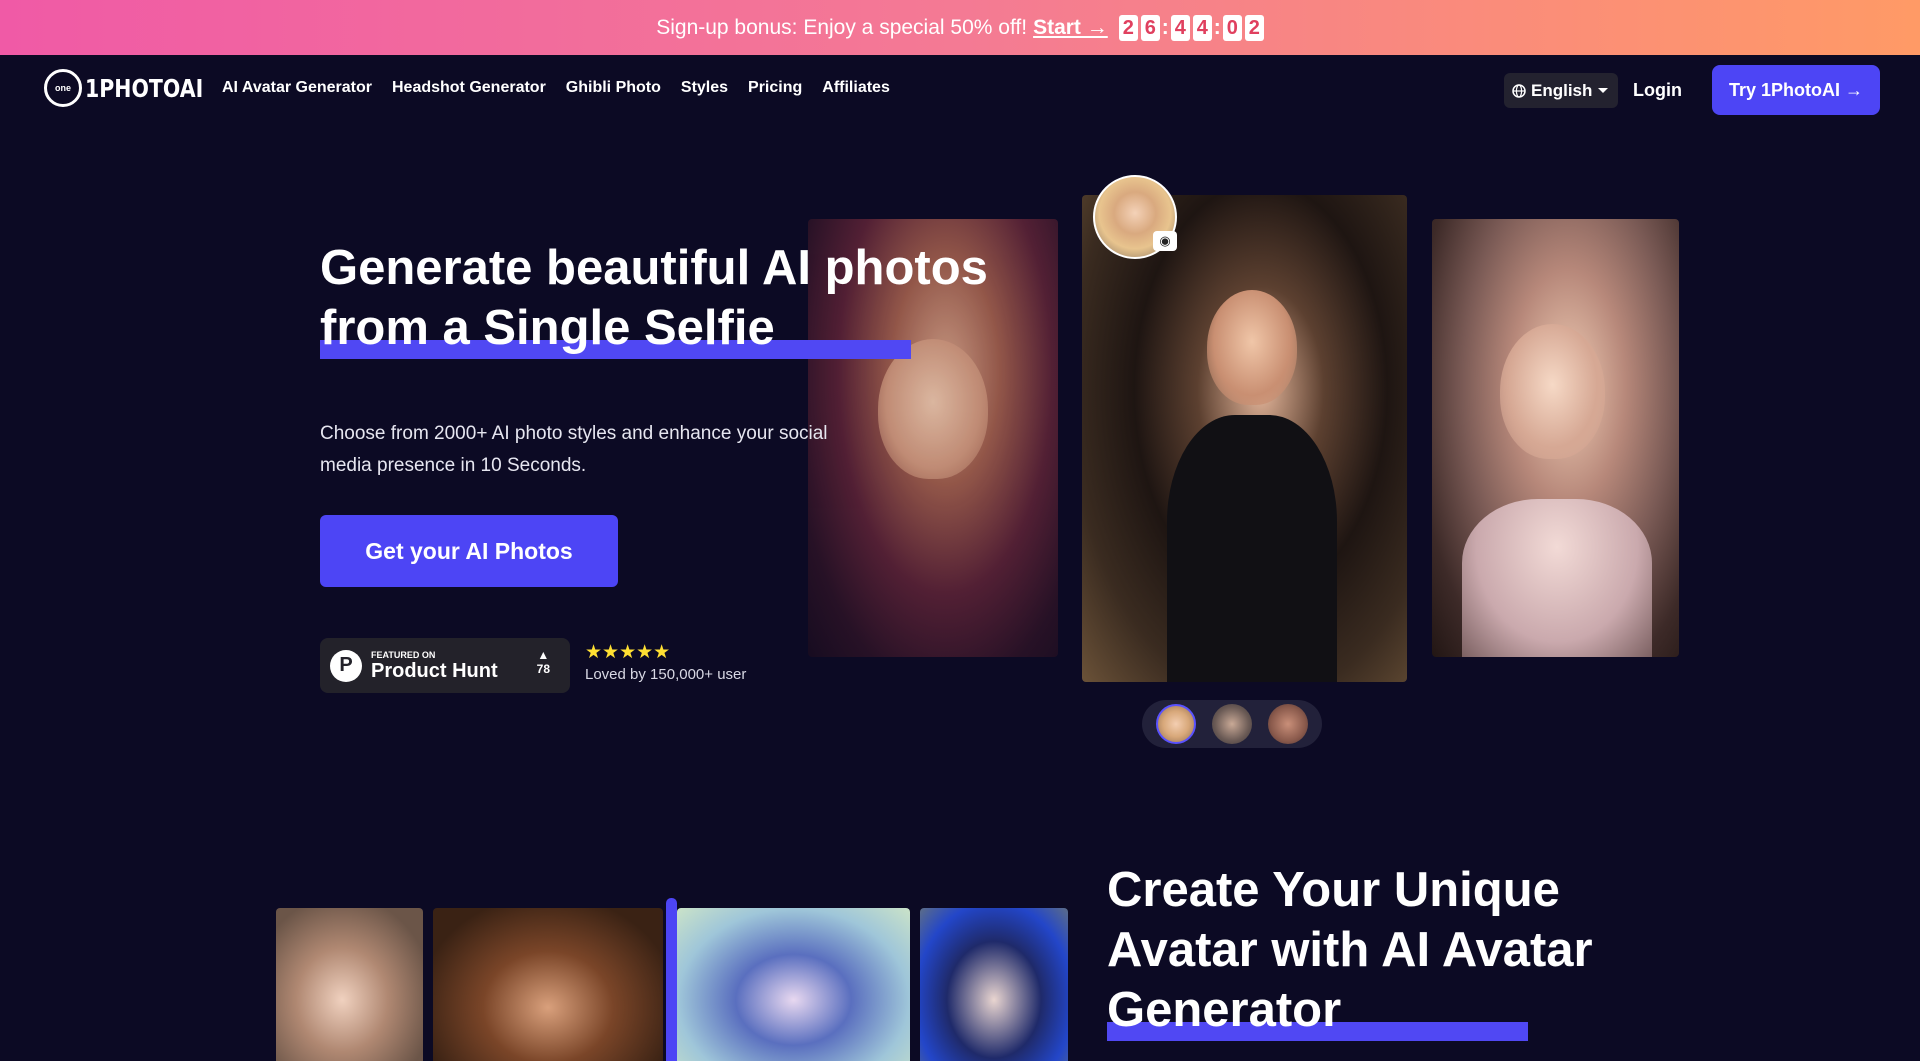 This screenshot has height=1061, width=1920. What do you see at coordinates (1165, 241) in the screenshot?
I see `camera-icon: ◉` at bounding box center [1165, 241].